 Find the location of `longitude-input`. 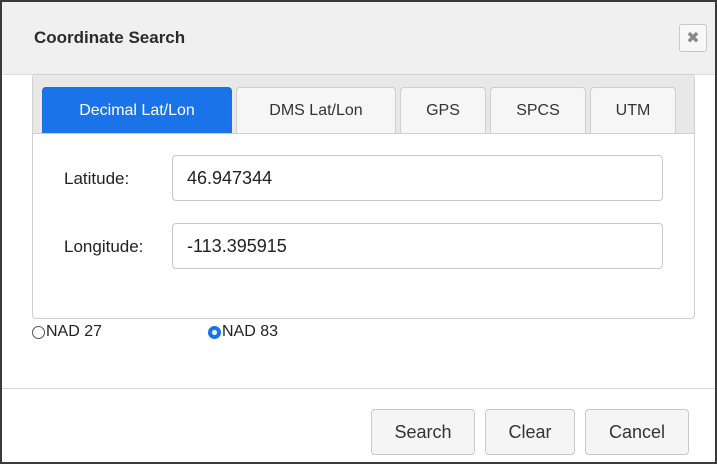

longitude-input is located at coordinates (417, 246).